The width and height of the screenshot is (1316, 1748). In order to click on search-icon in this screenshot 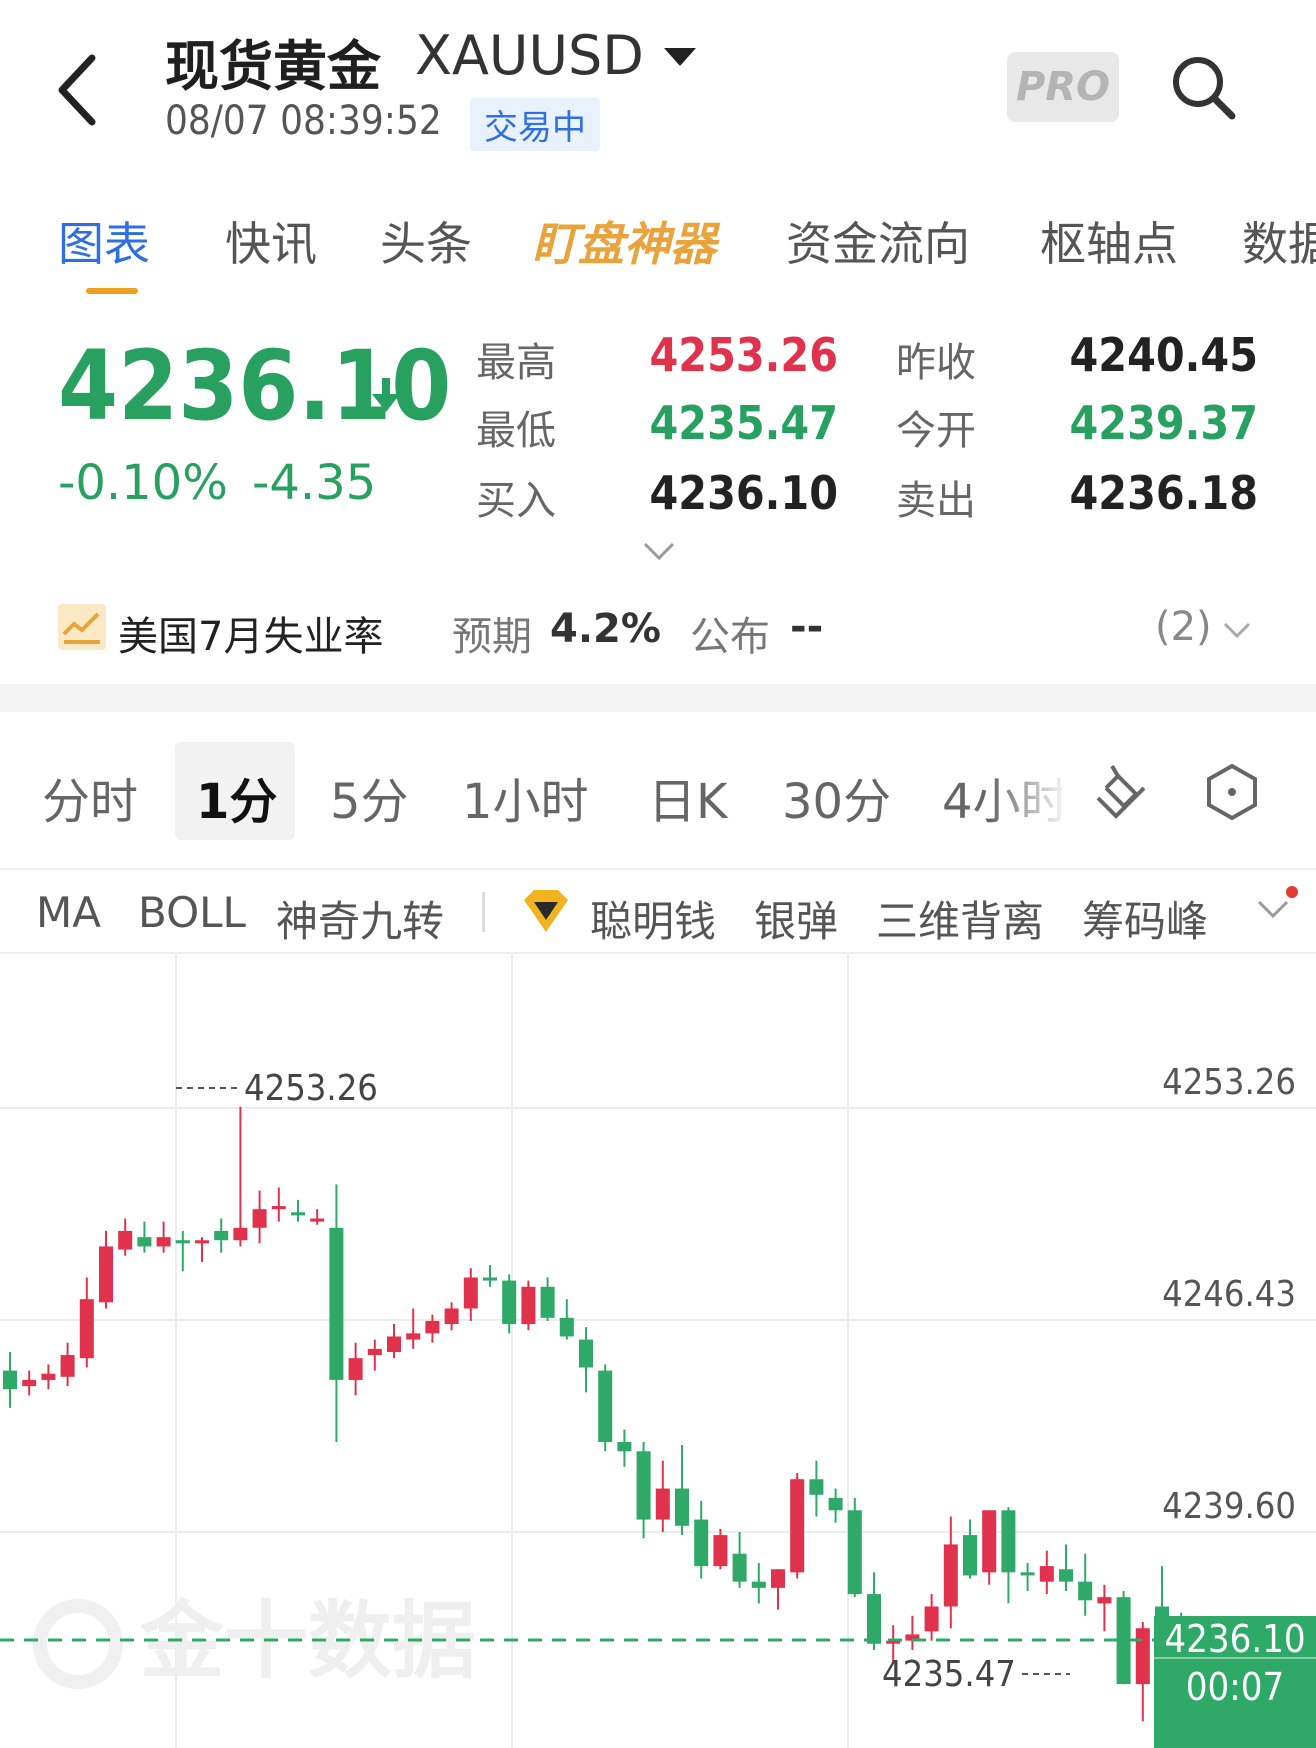, I will do `click(1203, 87)`.